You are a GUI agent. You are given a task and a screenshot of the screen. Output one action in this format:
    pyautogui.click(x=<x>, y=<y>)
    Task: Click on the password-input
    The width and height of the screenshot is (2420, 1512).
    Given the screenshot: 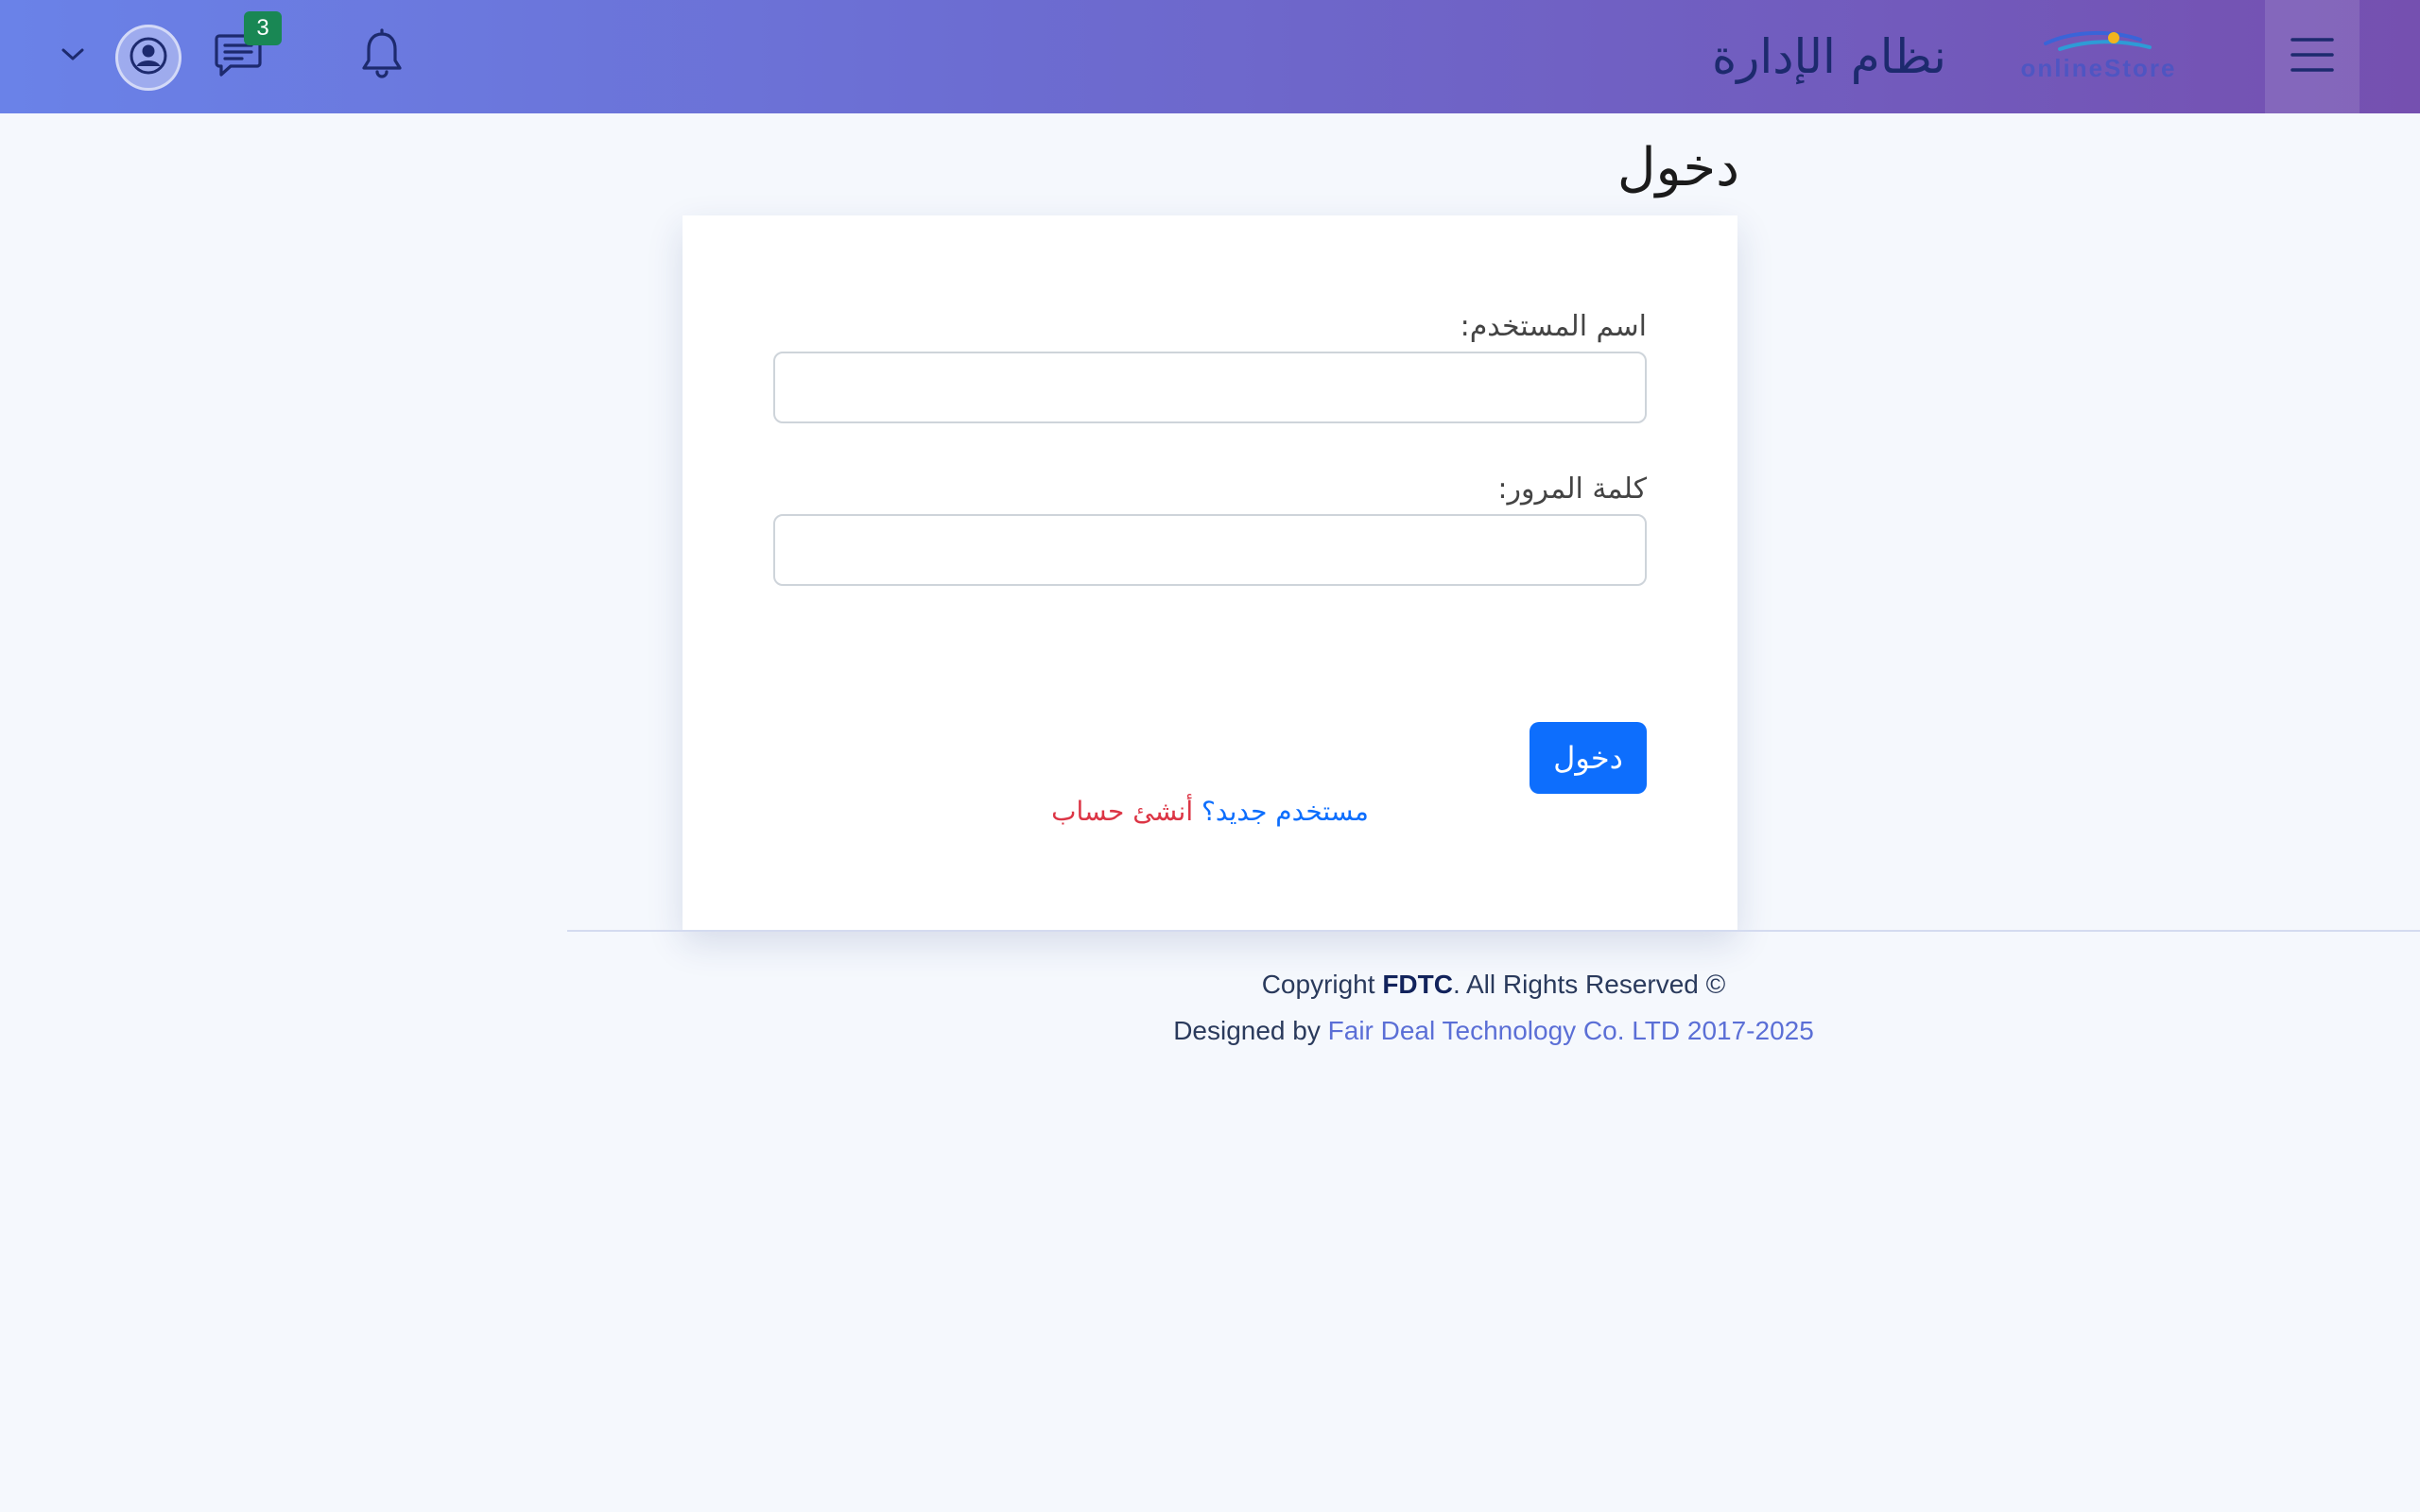 What is the action you would take?
    pyautogui.click(x=1210, y=550)
    